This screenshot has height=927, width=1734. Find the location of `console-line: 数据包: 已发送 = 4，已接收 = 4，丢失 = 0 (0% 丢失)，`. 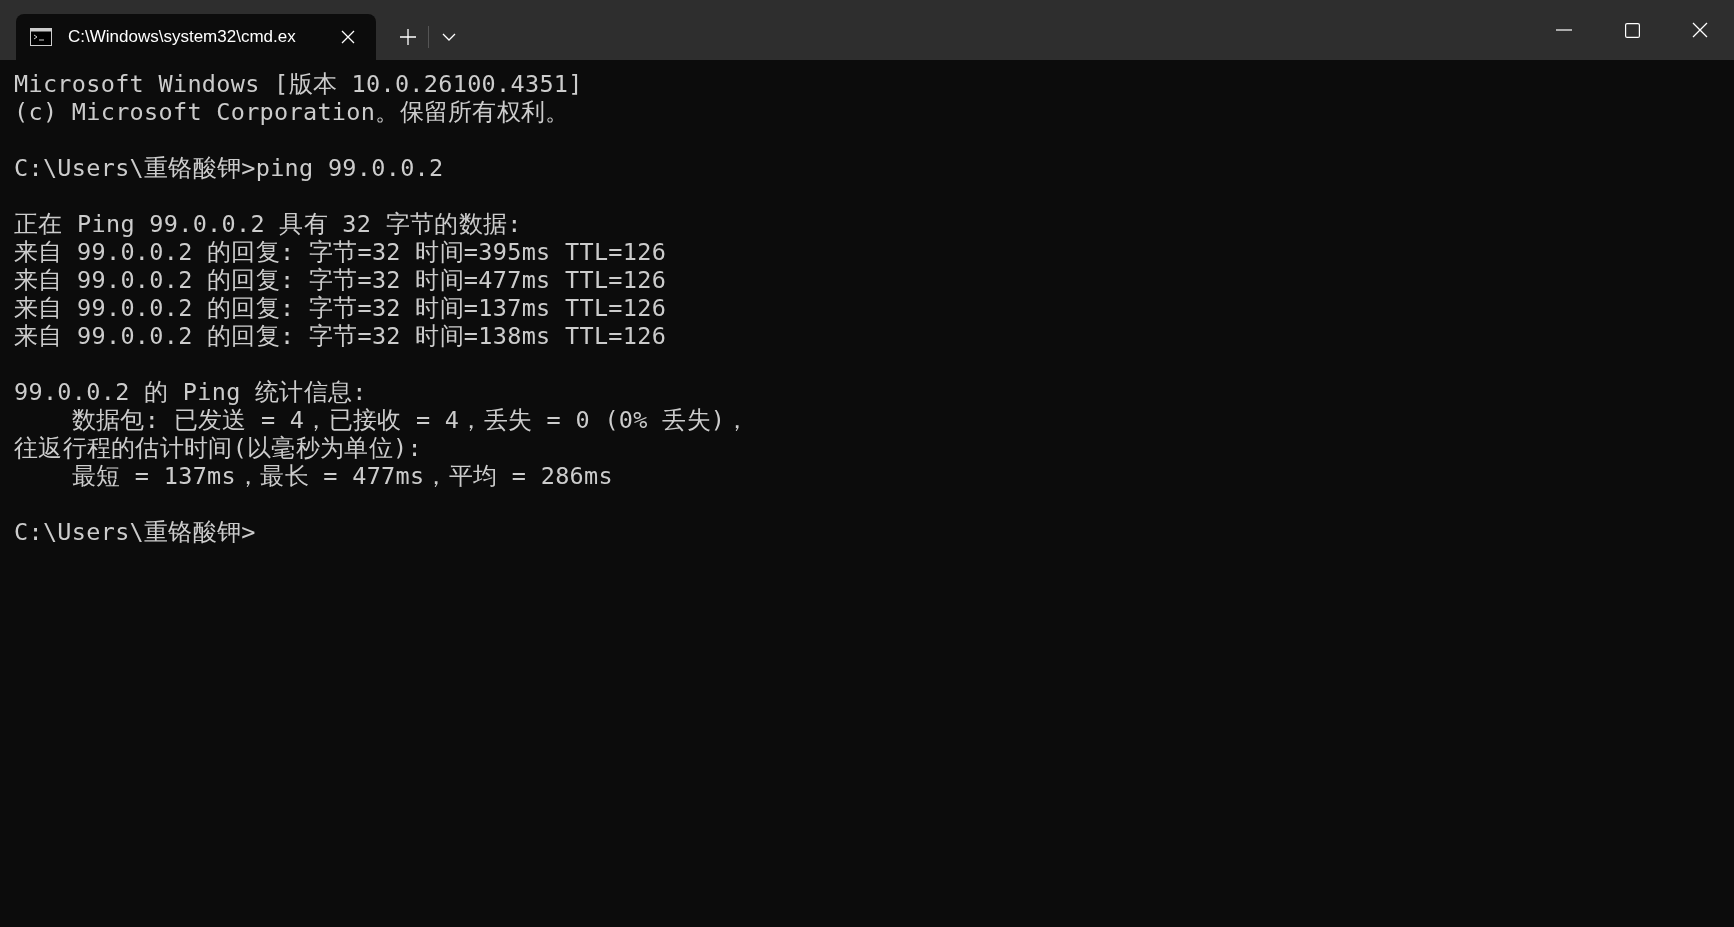

console-line: 数据包: 已发送 = 4，已接收 = 4，丢失 = 0 (0% 丢失)， is located at coordinates (410, 420).